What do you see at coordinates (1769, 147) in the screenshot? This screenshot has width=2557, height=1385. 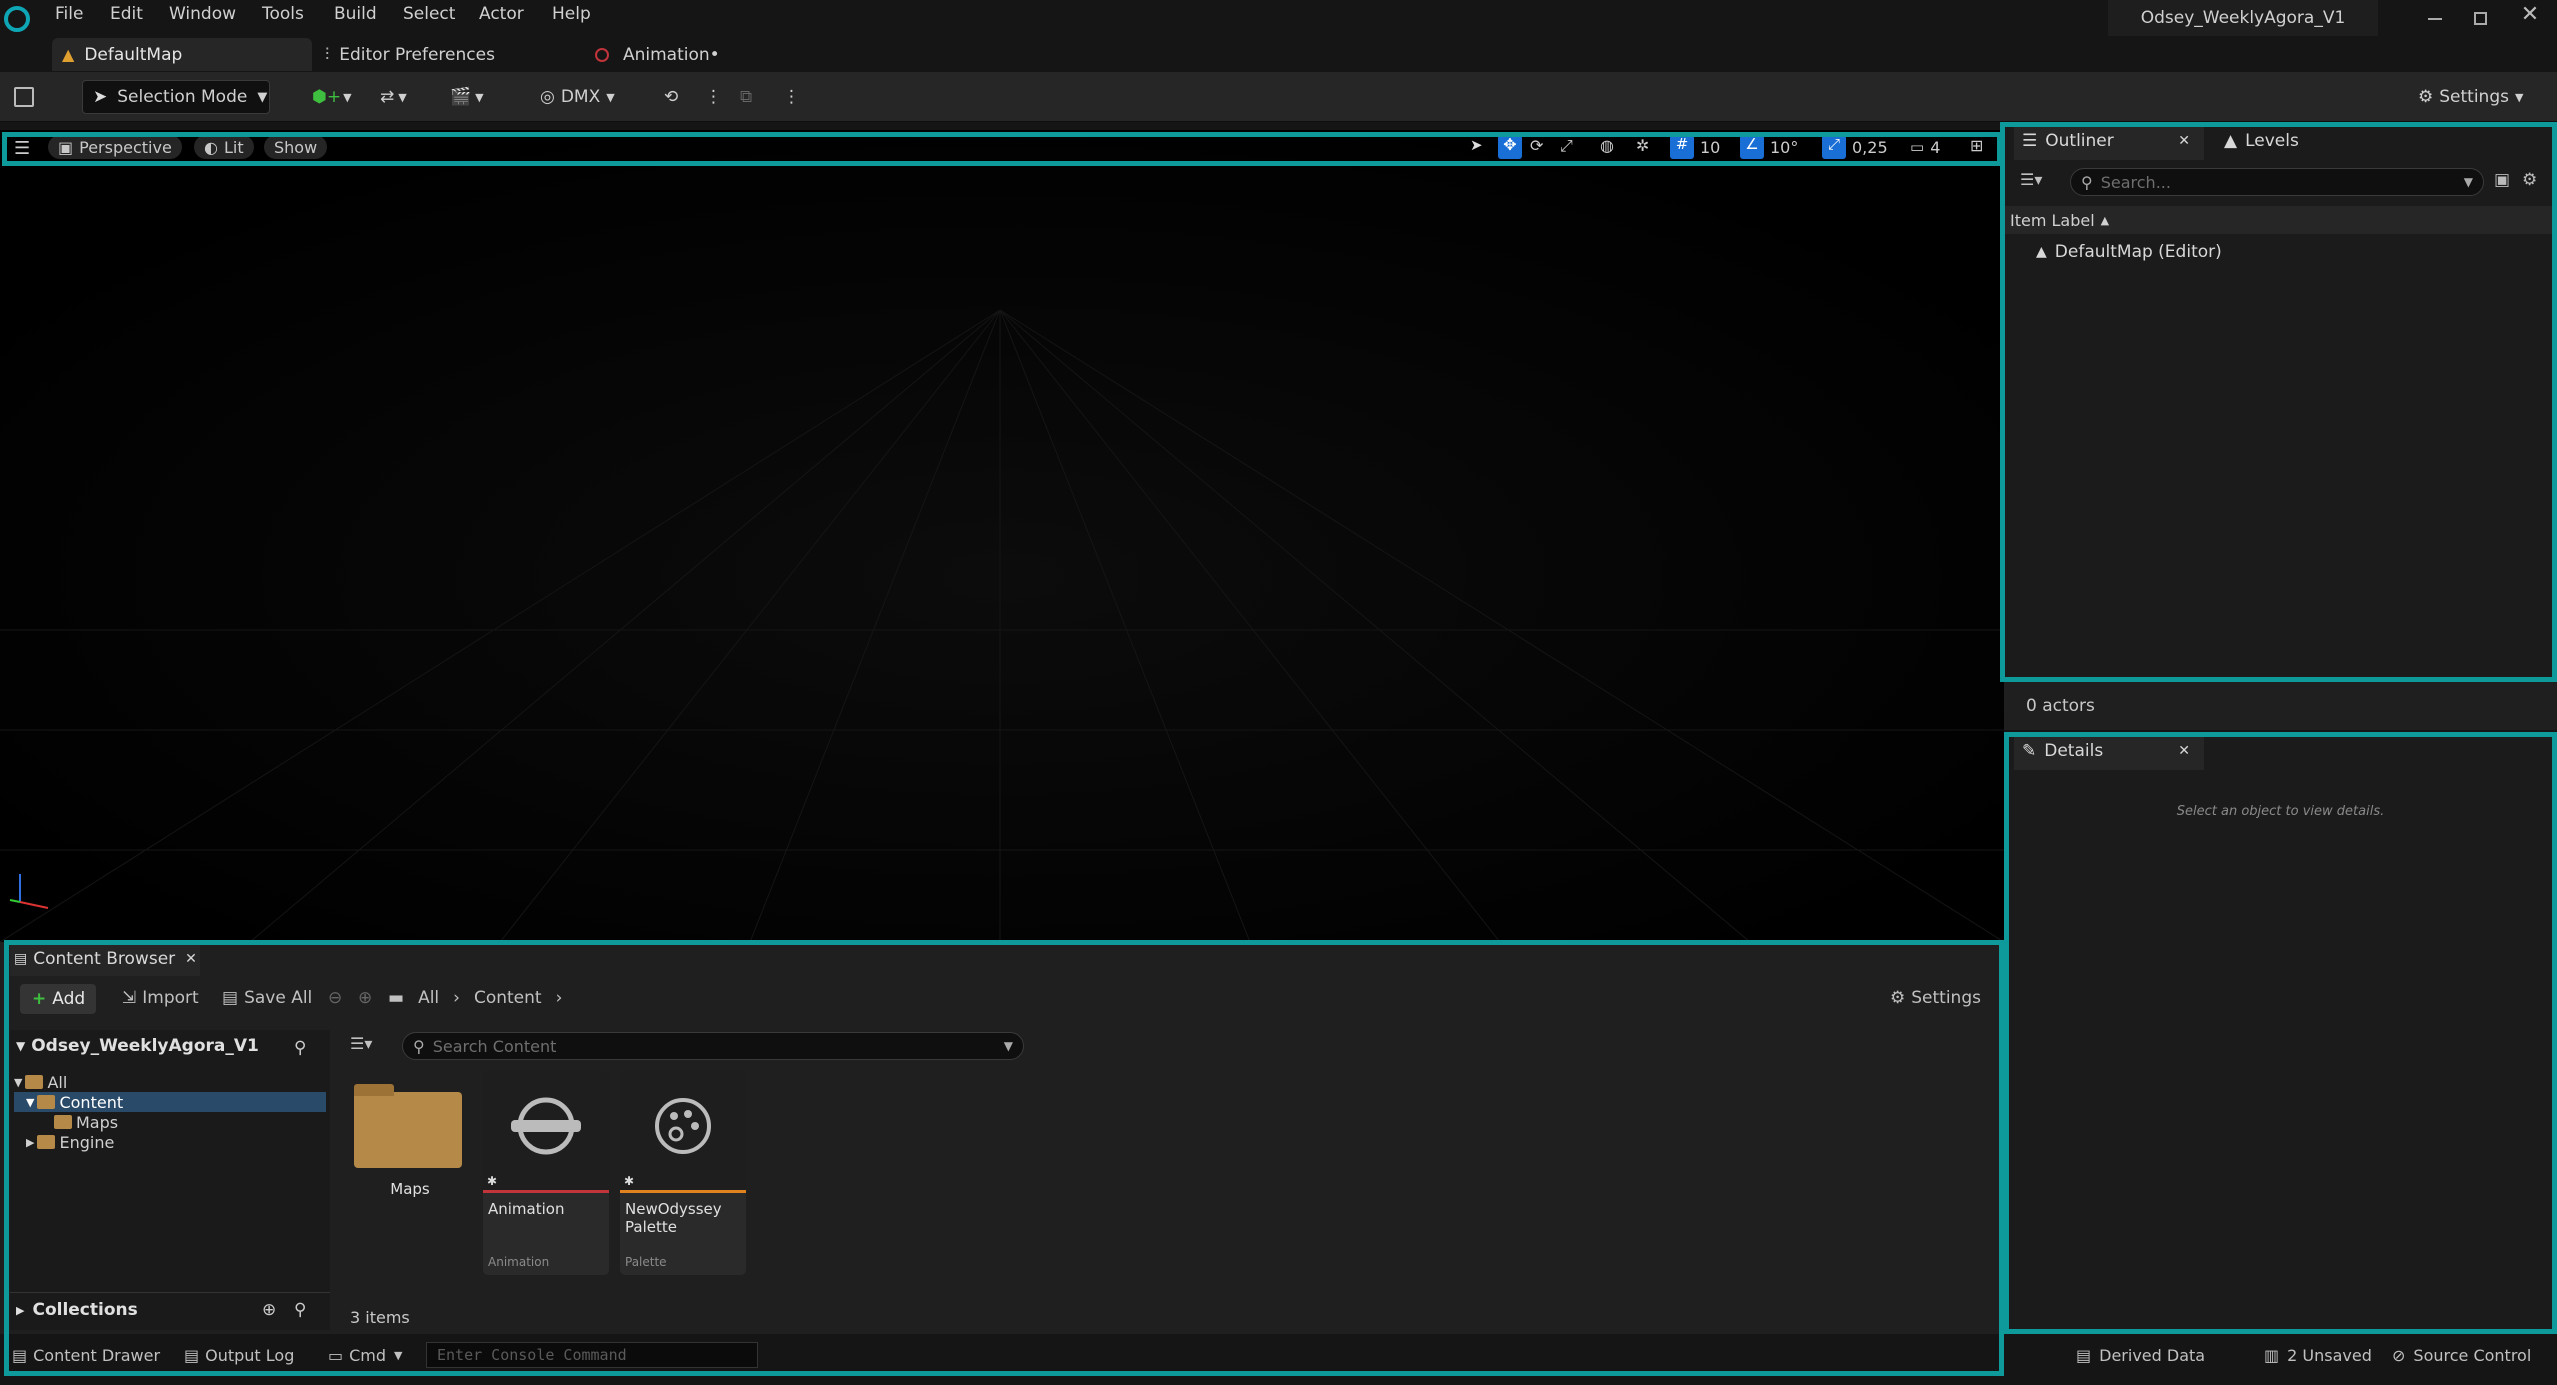 I see `rotation-snap-toggle: ∠ 10°` at bounding box center [1769, 147].